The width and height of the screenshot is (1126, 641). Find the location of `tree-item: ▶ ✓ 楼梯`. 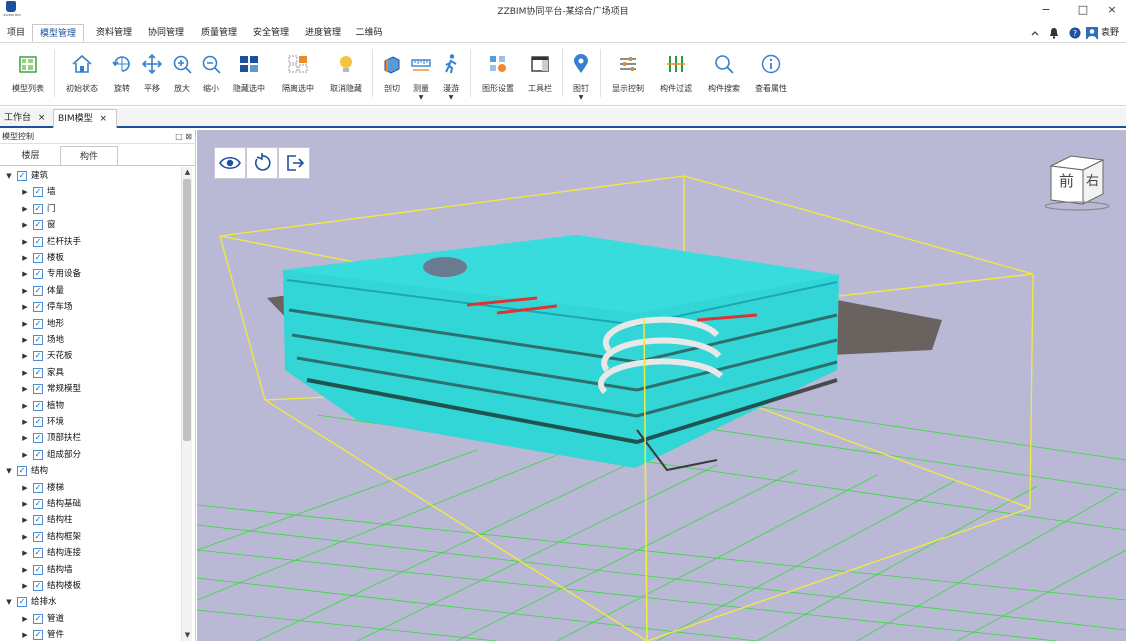

tree-item: ▶ ✓ 楼梯 is located at coordinates (90, 488).